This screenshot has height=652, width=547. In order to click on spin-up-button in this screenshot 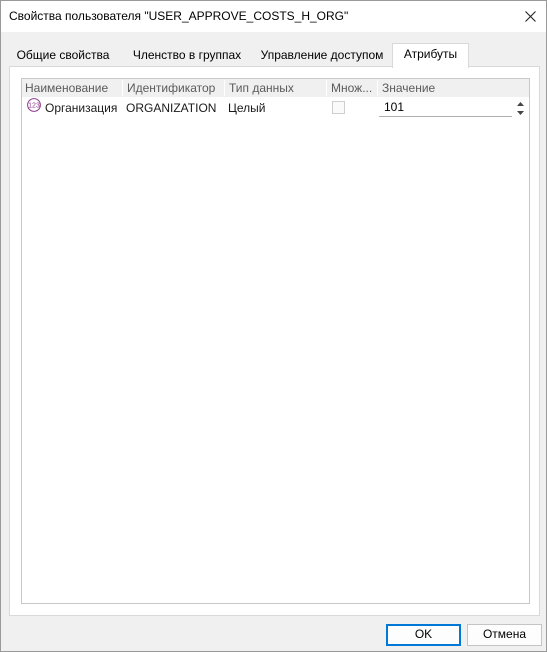, I will do `click(520, 103)`.